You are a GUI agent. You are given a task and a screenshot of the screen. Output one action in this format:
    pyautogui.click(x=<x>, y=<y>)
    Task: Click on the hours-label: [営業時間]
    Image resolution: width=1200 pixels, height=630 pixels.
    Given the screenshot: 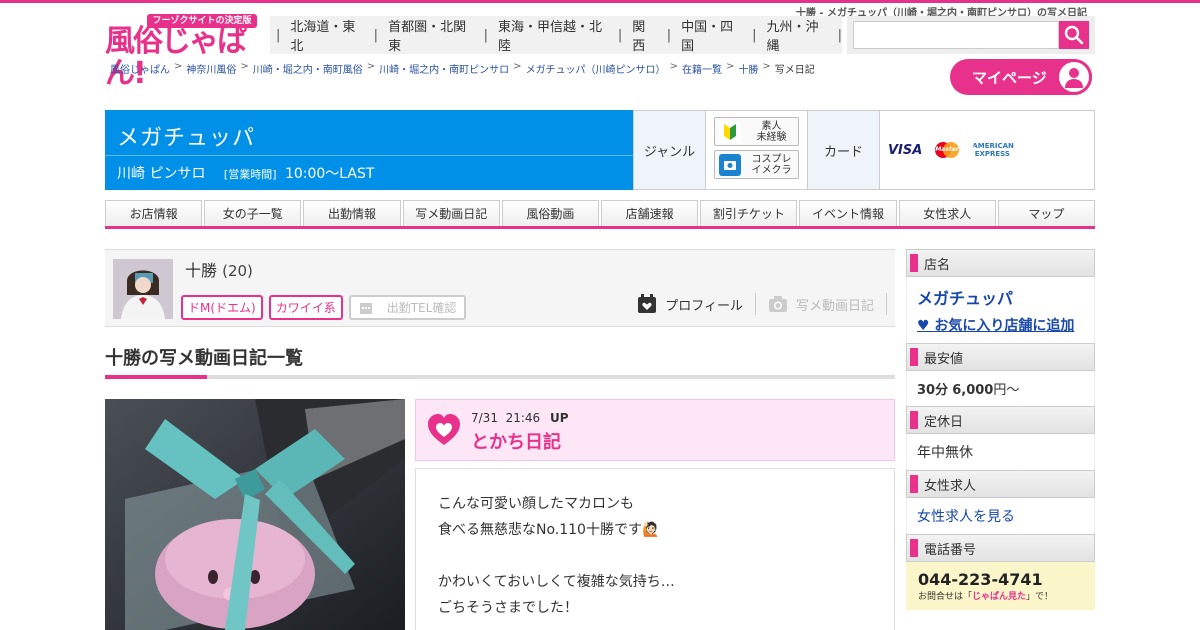 What is the action you would take?
    pyautogui.click(x=250, y=174)
    